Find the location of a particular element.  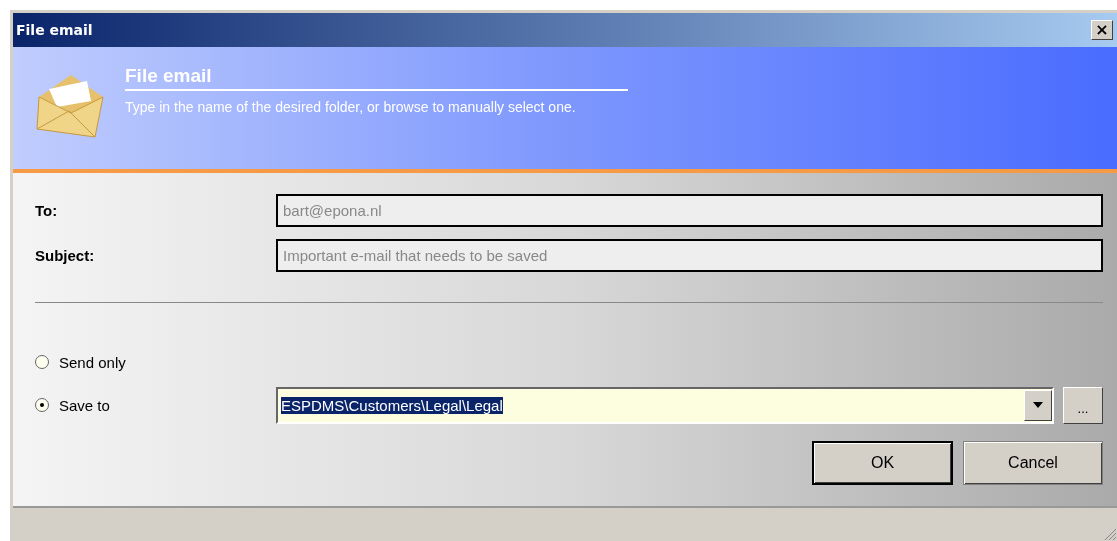

header-description: Type in the name of the desired folder, or browse to manually select one. is located at coordinates (351, 107).